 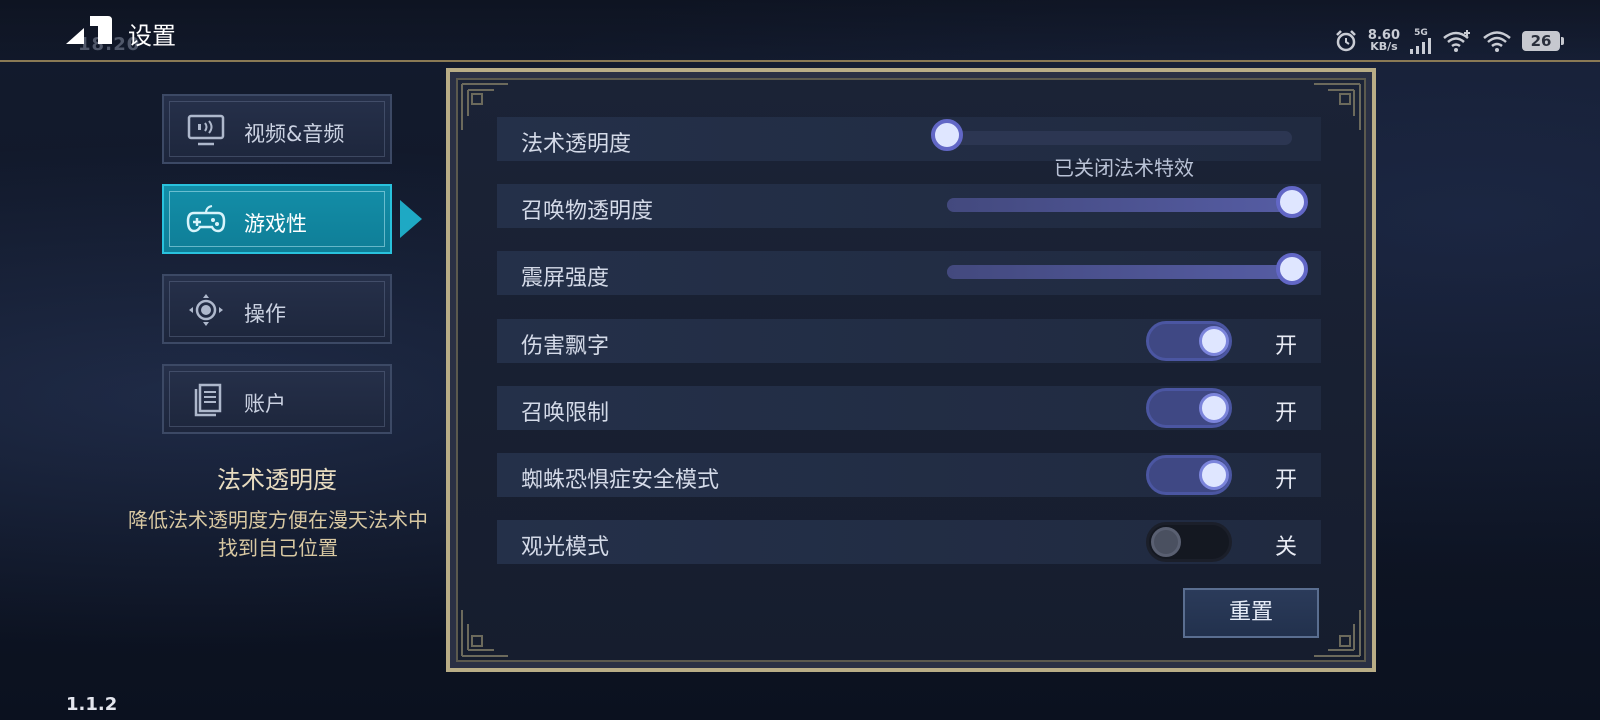 I want to click on version-label: 1.1.2, so click(x=92, y=704).